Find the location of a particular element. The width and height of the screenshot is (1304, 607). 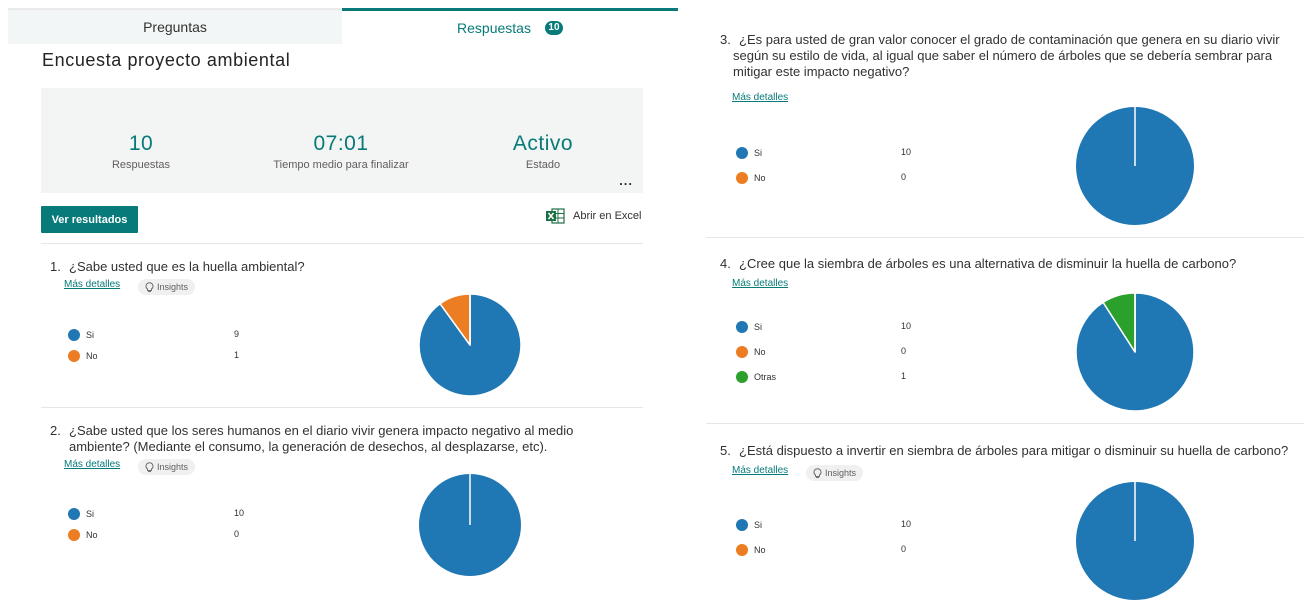

form-title: Encuesta proyecto ambiental is located at coordinates (166, 60).